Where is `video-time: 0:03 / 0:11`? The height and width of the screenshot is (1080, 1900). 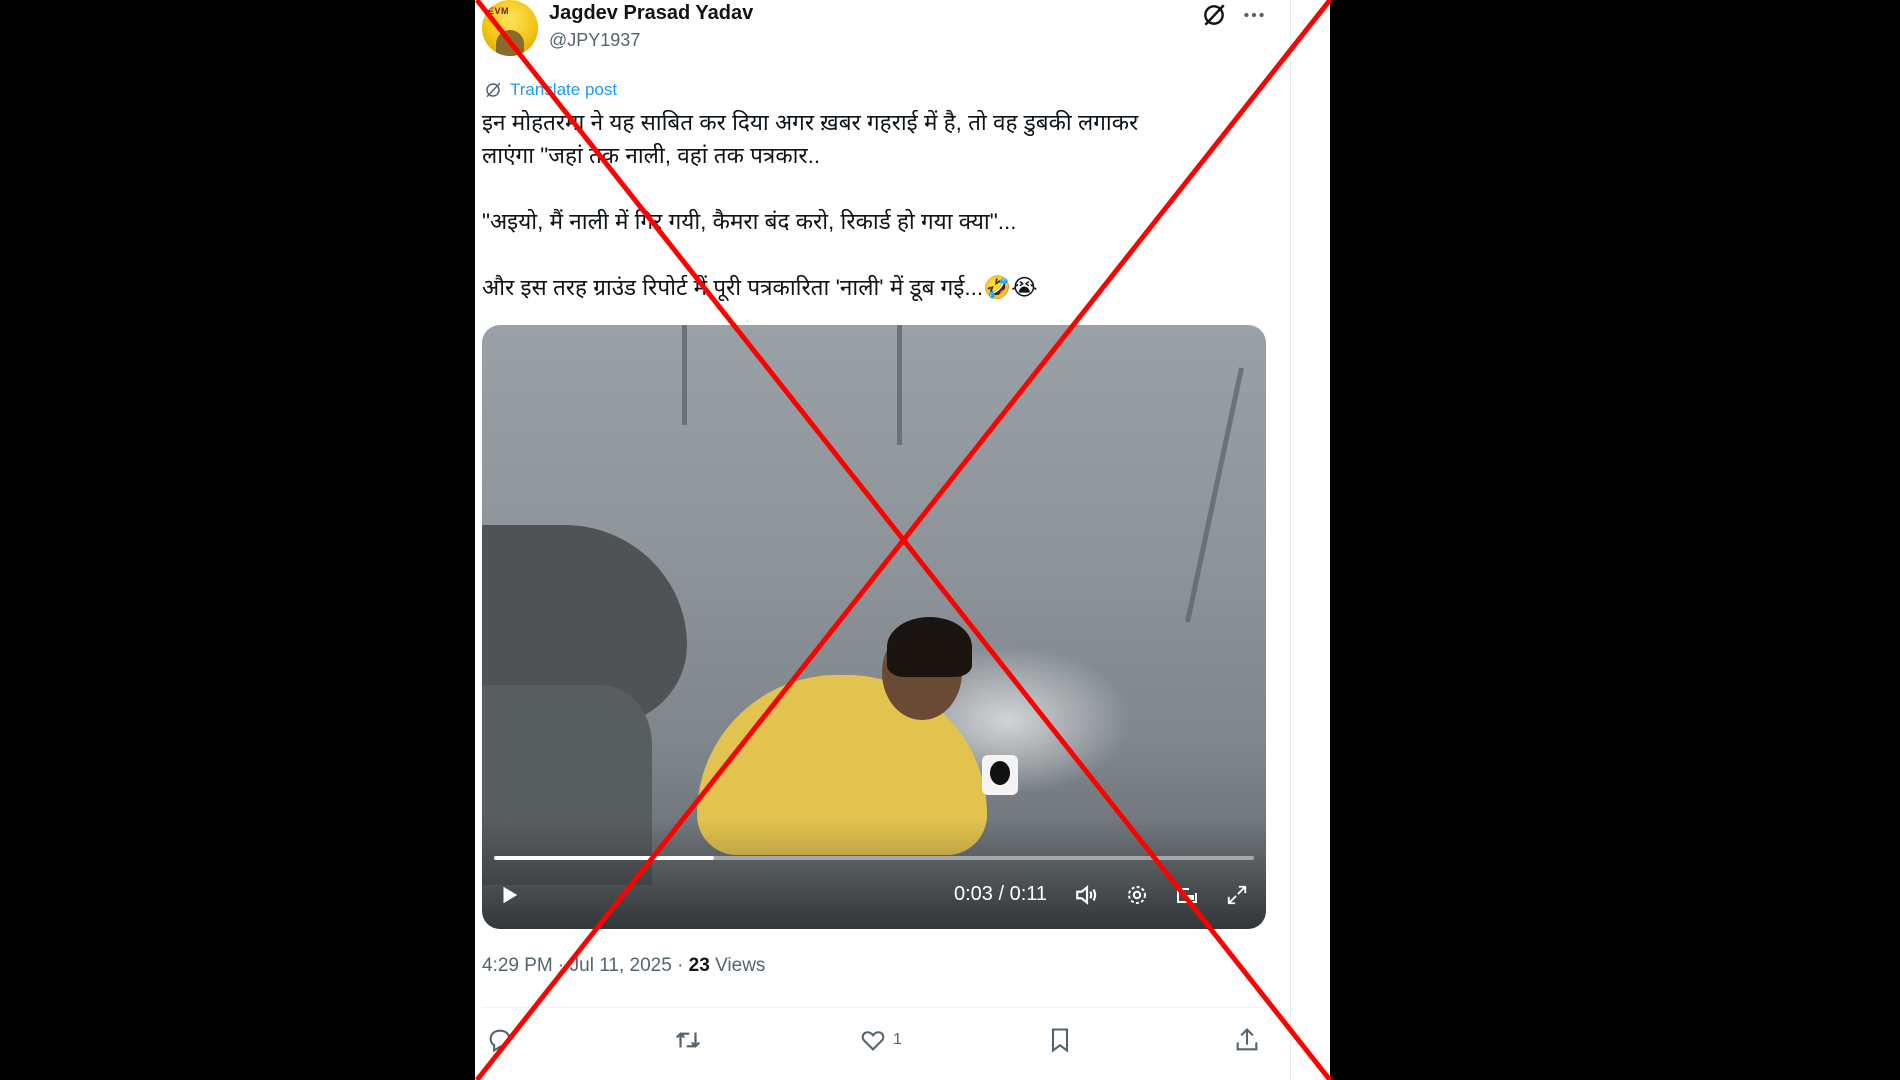
video-time: 0:03 / 0:11 is located at coordinates (1001, 894).